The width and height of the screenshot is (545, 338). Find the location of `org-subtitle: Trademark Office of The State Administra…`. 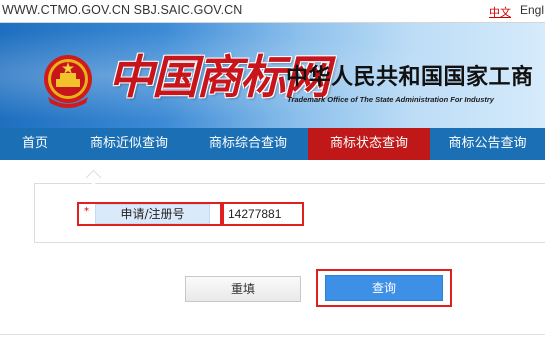

org-subtitle: Trademark Office of The State Administra… is located at coordinates (390, 99).